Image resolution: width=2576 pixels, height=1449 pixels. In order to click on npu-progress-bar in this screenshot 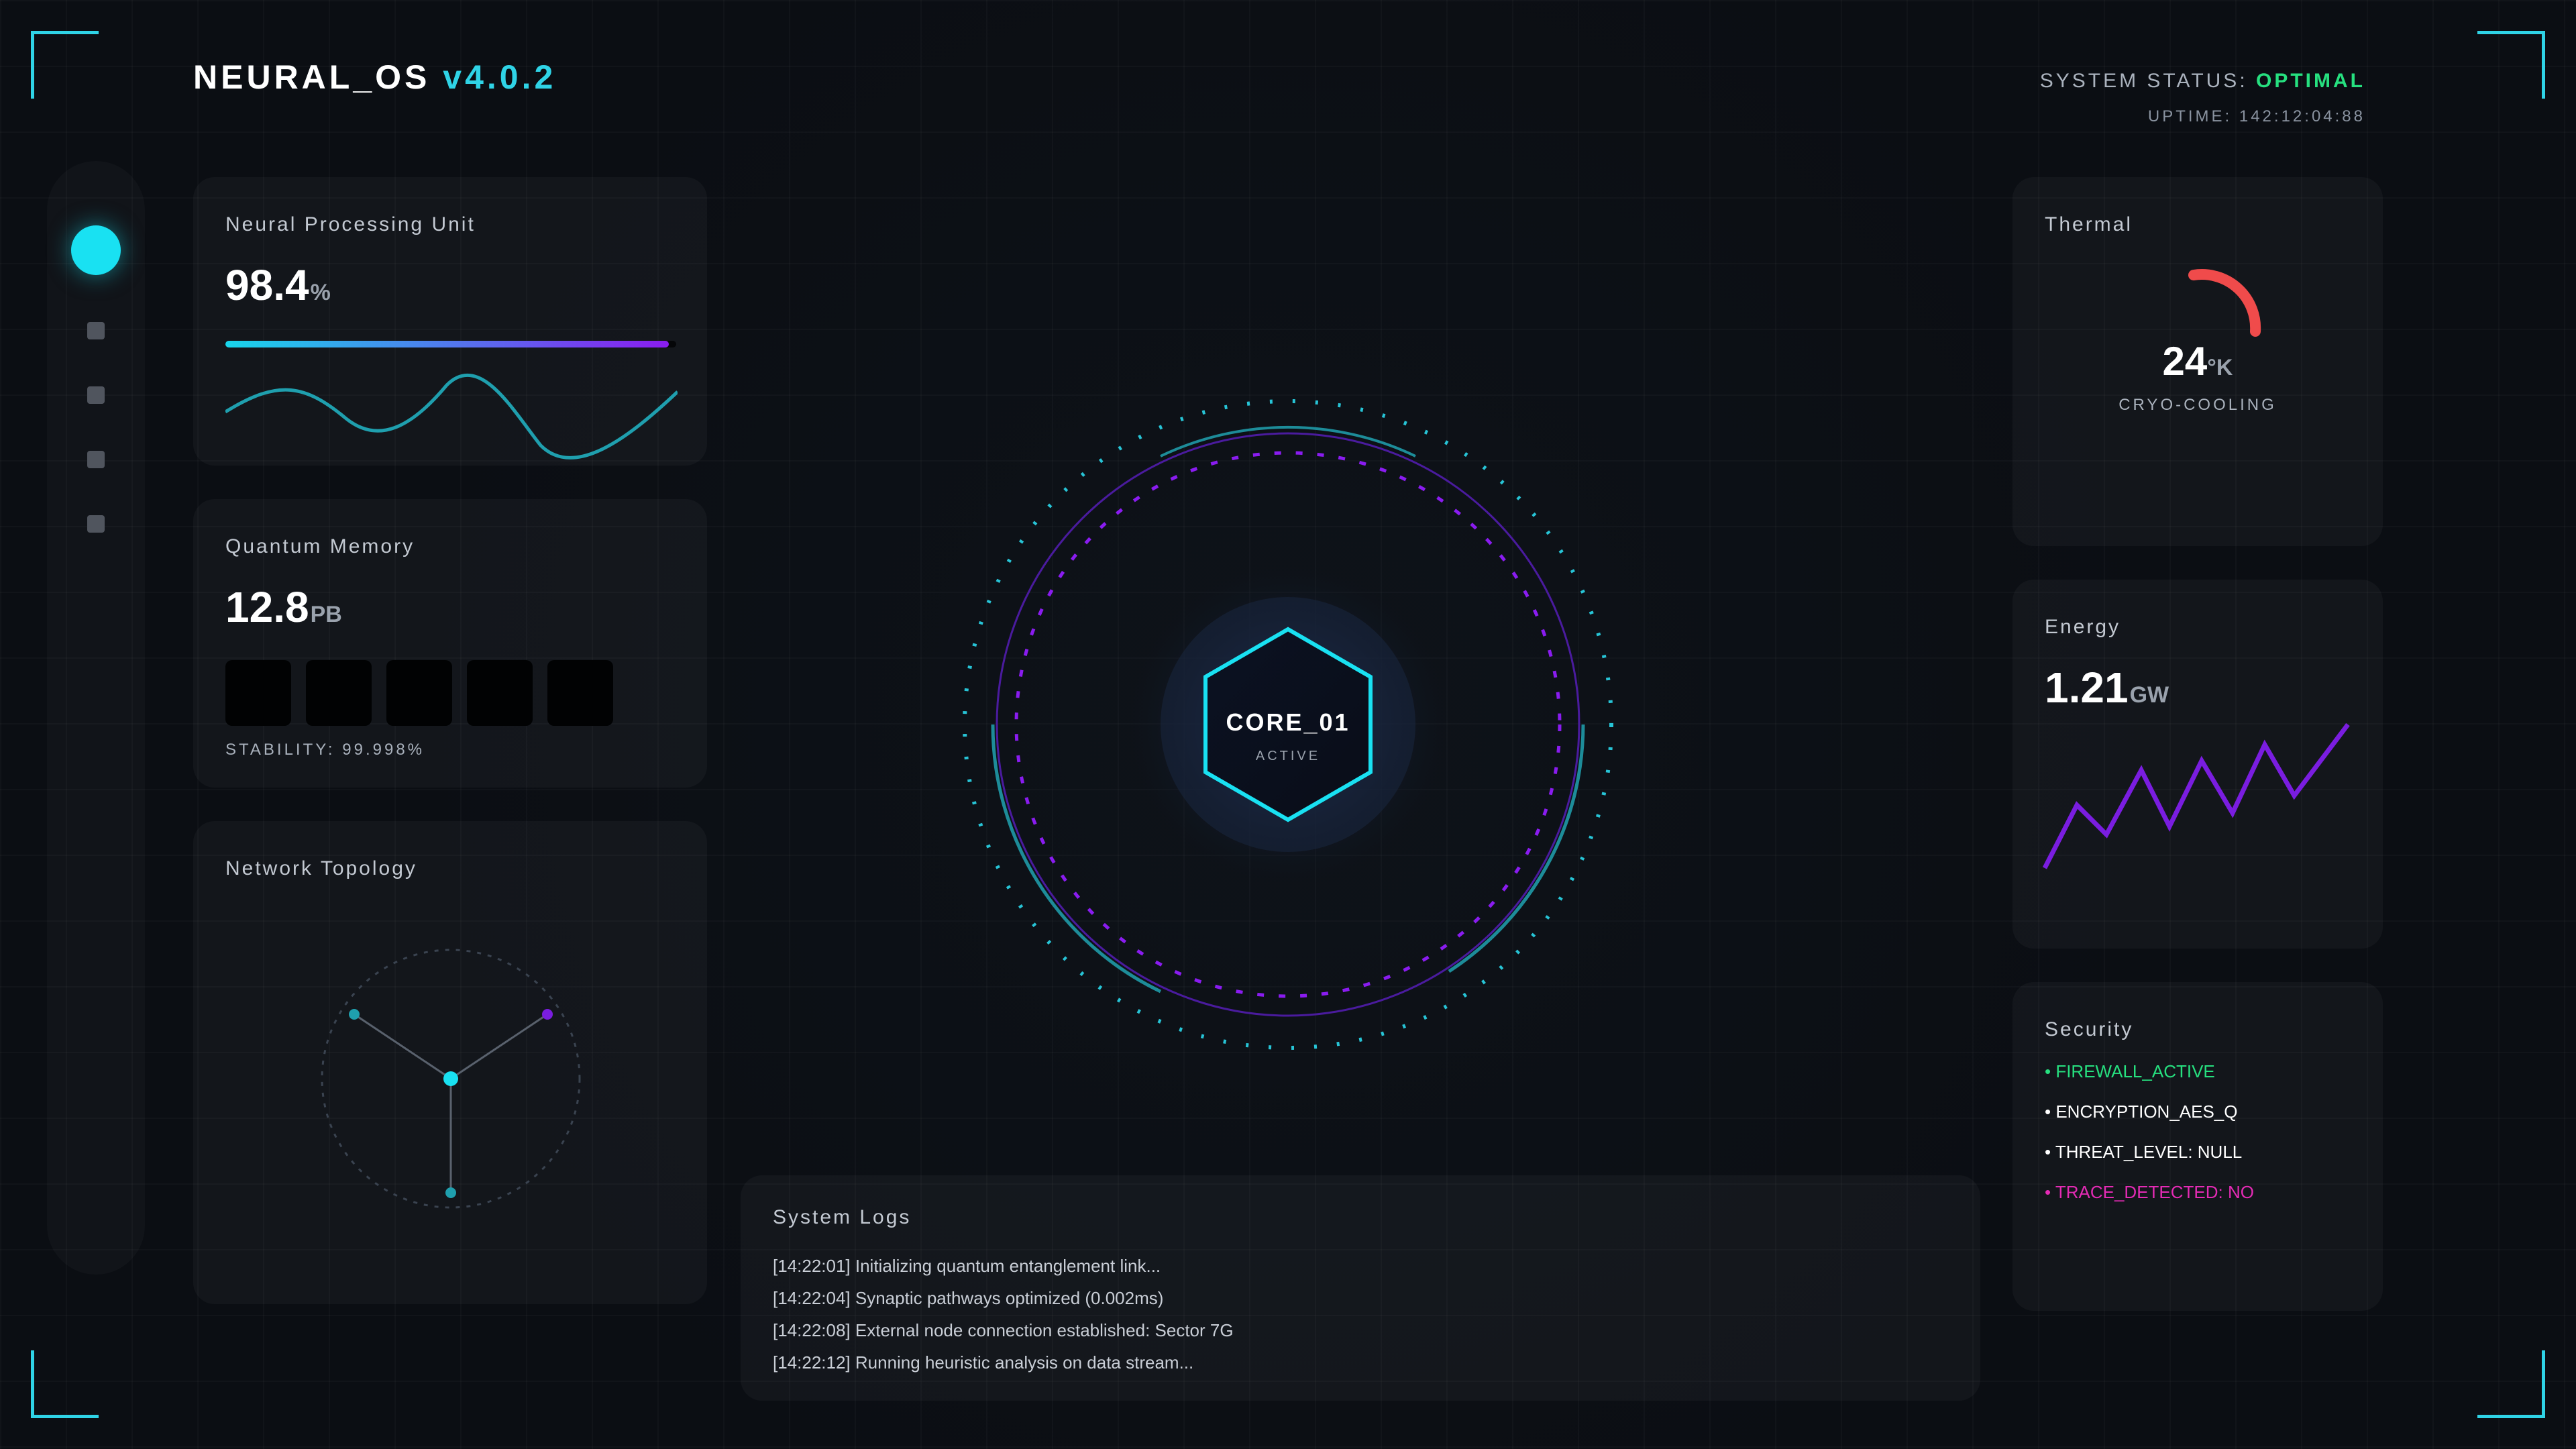, I will do `click(450, 344)`.